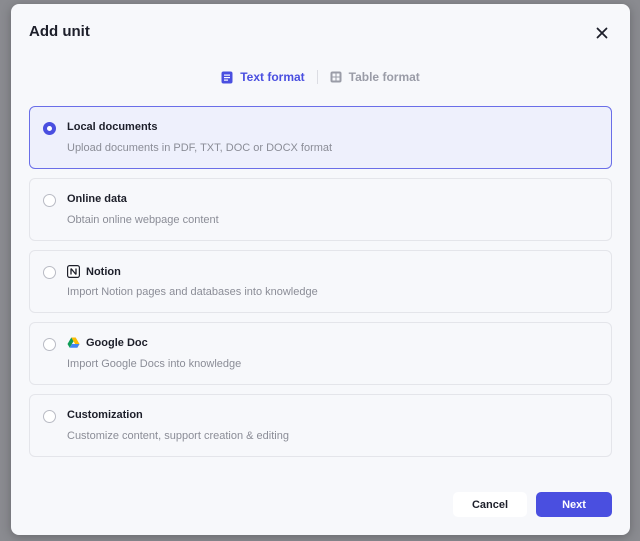 The width and height of the screenshot is (640, 541). I want to click on close-icon, so click(602, 33).